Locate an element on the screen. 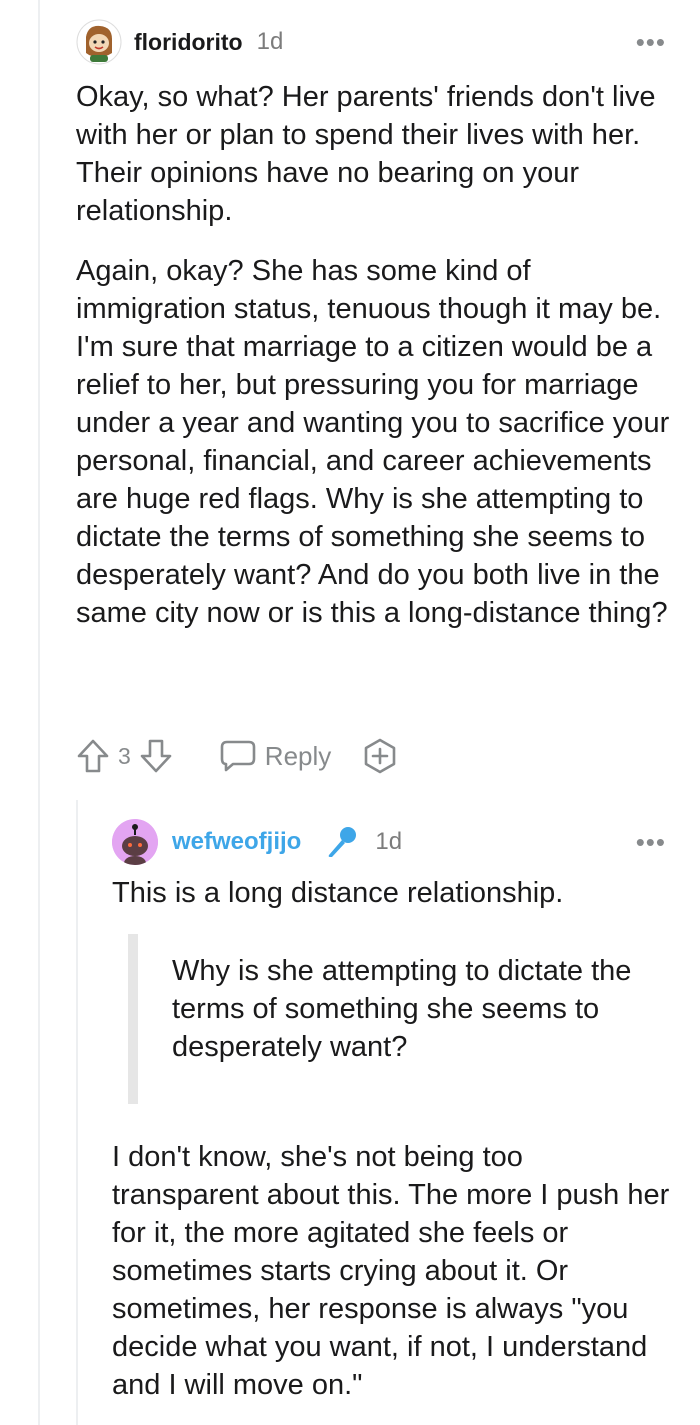 This screenshot has width=700, height=1425. op-username: wefweofjijo is located at coordinates (236, 842).